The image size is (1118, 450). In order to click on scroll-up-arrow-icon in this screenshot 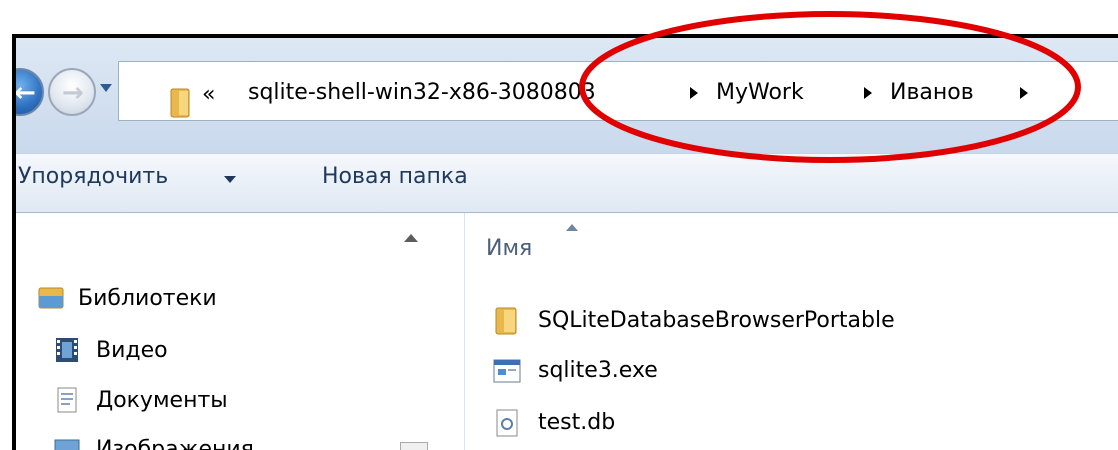, I will do `click(411, 238)`.